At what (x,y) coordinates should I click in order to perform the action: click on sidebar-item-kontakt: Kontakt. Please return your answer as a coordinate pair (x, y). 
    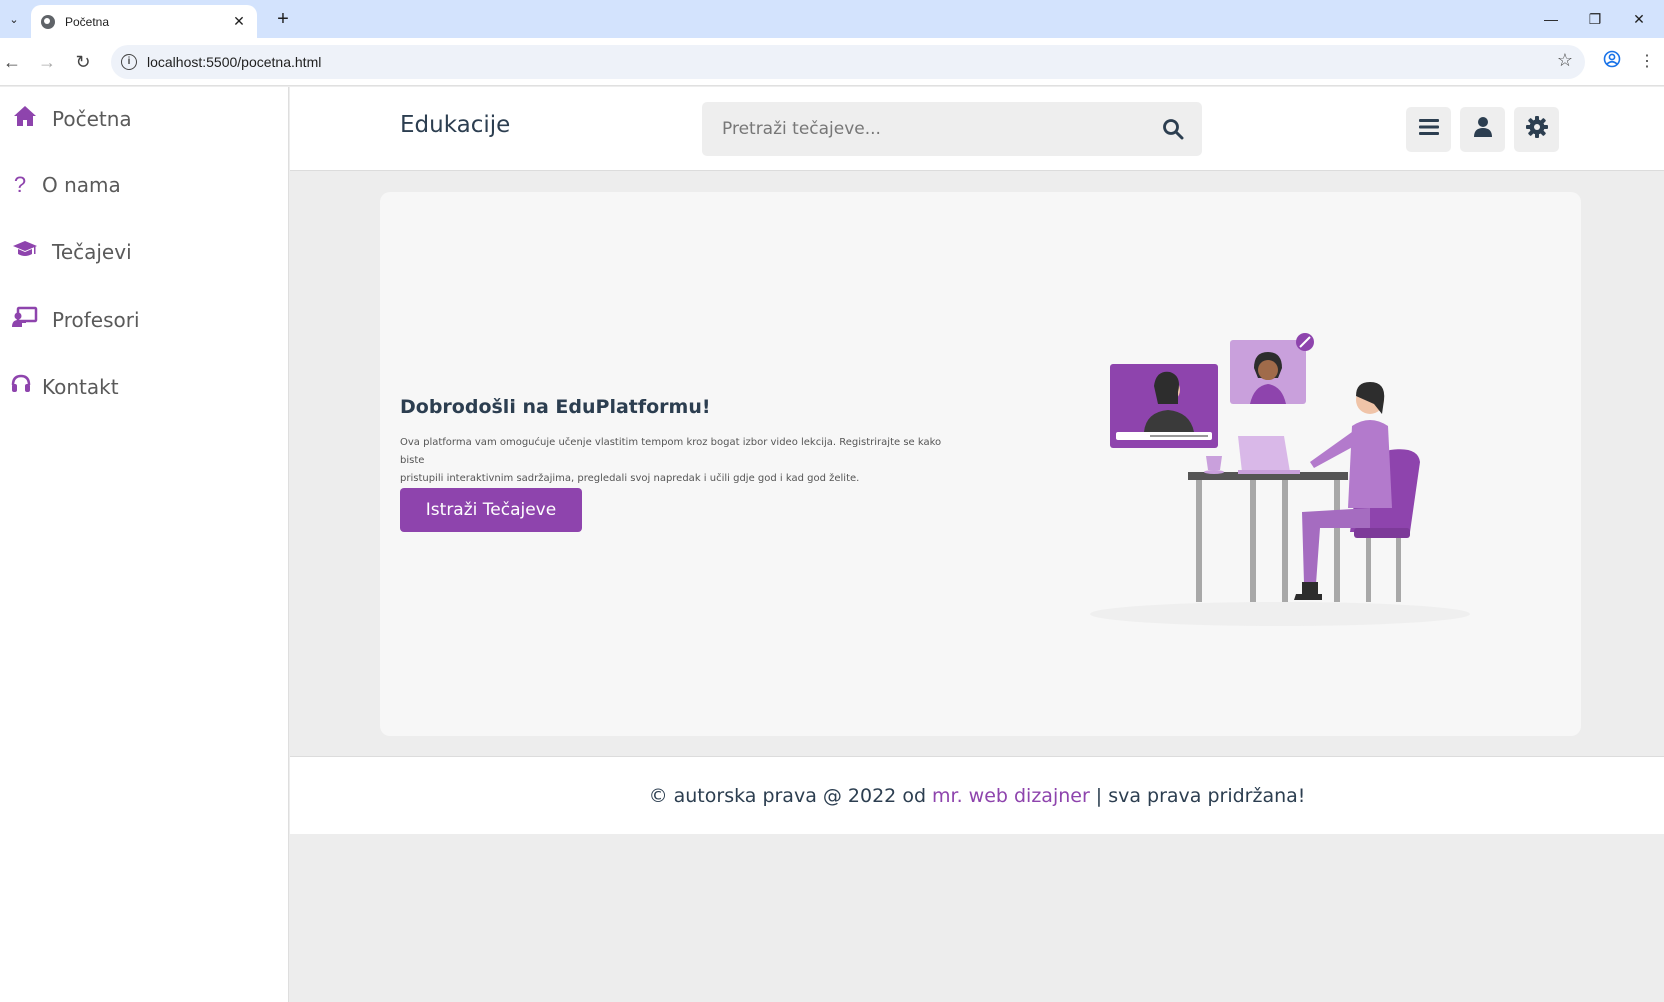
    Looking at the image, I should click on (64, 387).